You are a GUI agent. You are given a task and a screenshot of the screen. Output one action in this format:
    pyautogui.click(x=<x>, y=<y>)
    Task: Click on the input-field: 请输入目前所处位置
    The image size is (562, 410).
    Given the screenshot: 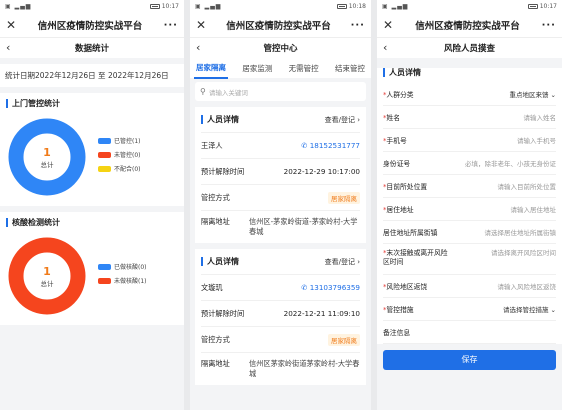 What is the action you would take?
    pyautogui.click(x=527, y=186)
    